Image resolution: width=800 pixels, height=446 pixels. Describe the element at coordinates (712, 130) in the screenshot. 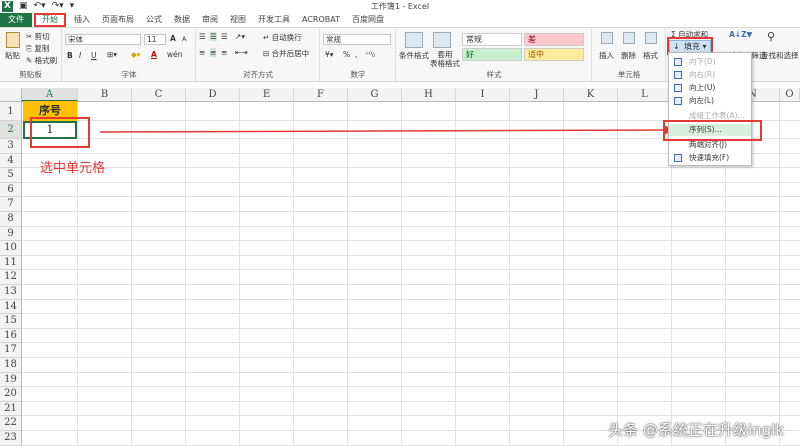

I see `series-highlight-box` at that location.